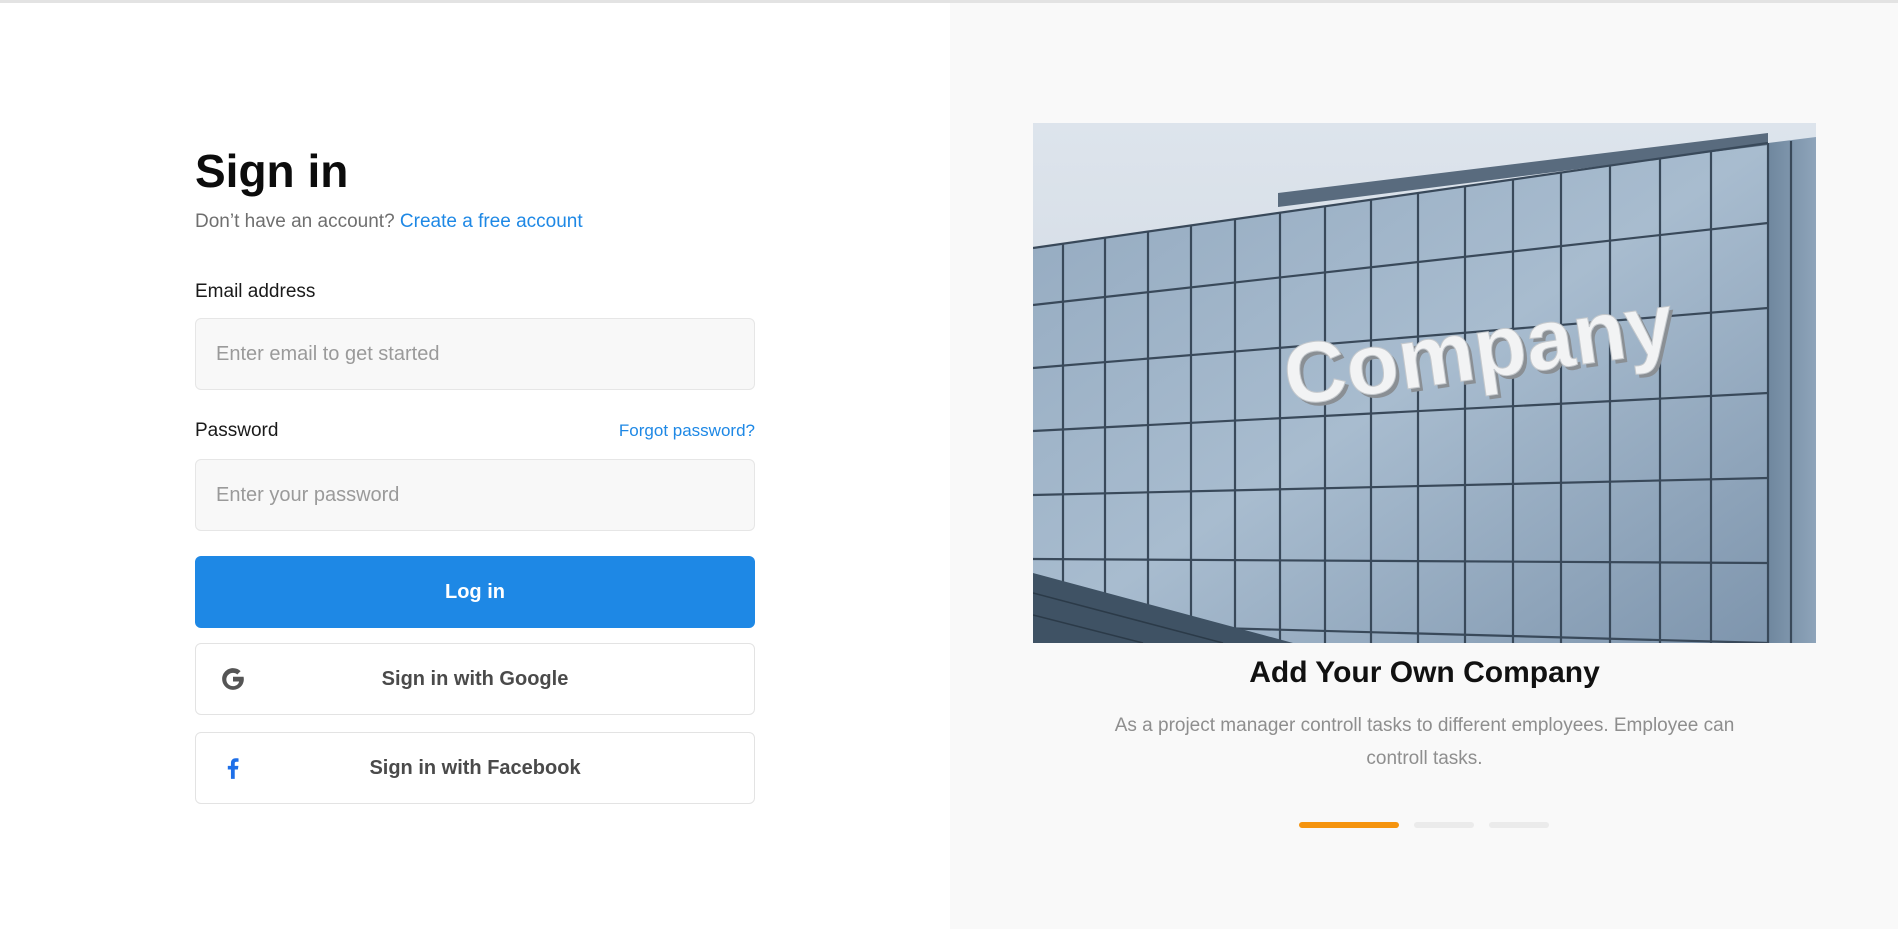  I want to click on password-label-row: Password Forgot password?, so click(475, 431).